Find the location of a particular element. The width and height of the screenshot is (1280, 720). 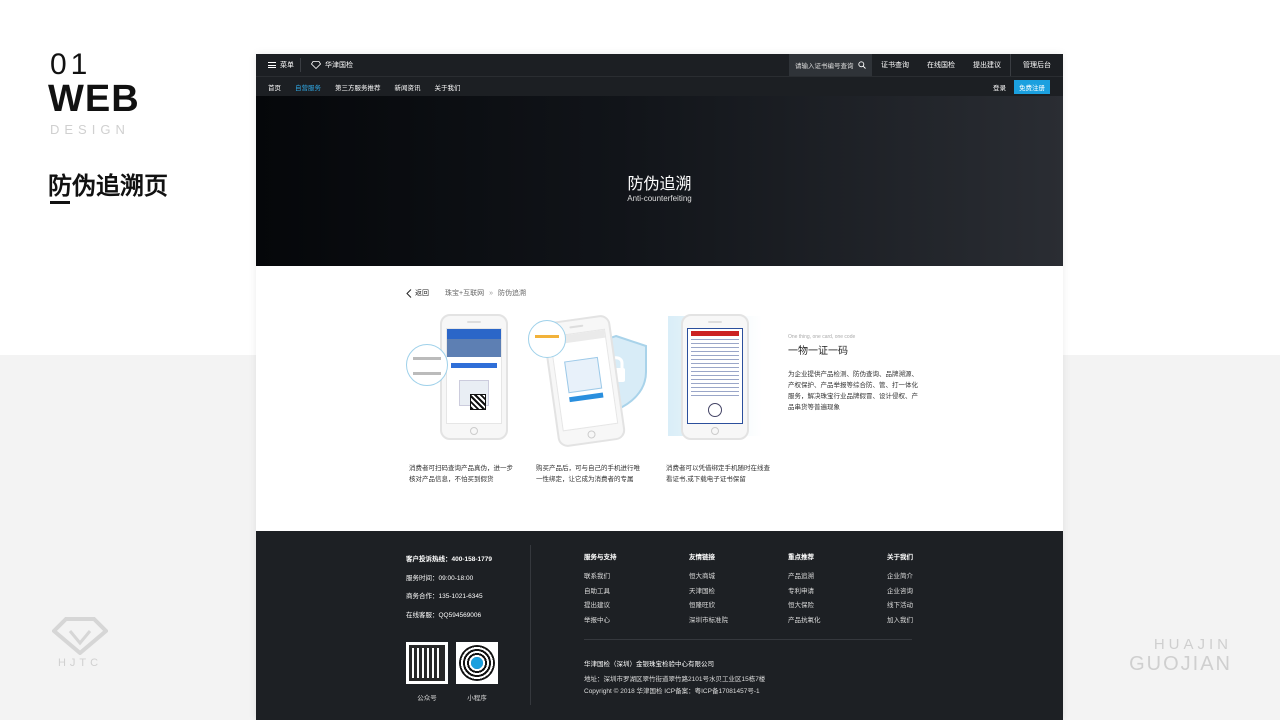

footer-col-title: 友情链接 is located at coordinates (702, 557).